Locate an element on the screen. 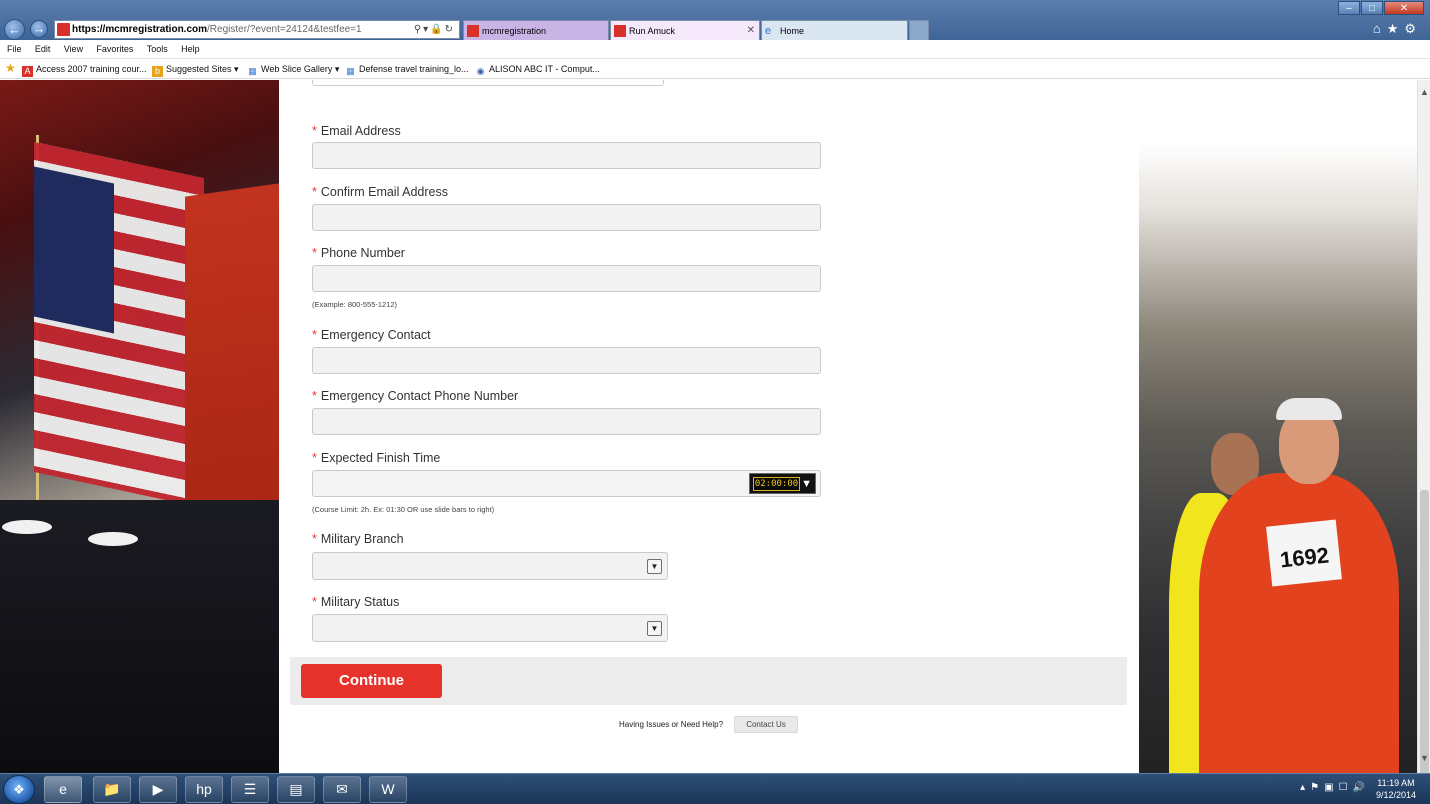 Image resolution: width=1430 pixels, height=804 pixels. finish-time-picker: 02:00:00 ▼ is located at coordinates (782, 483).